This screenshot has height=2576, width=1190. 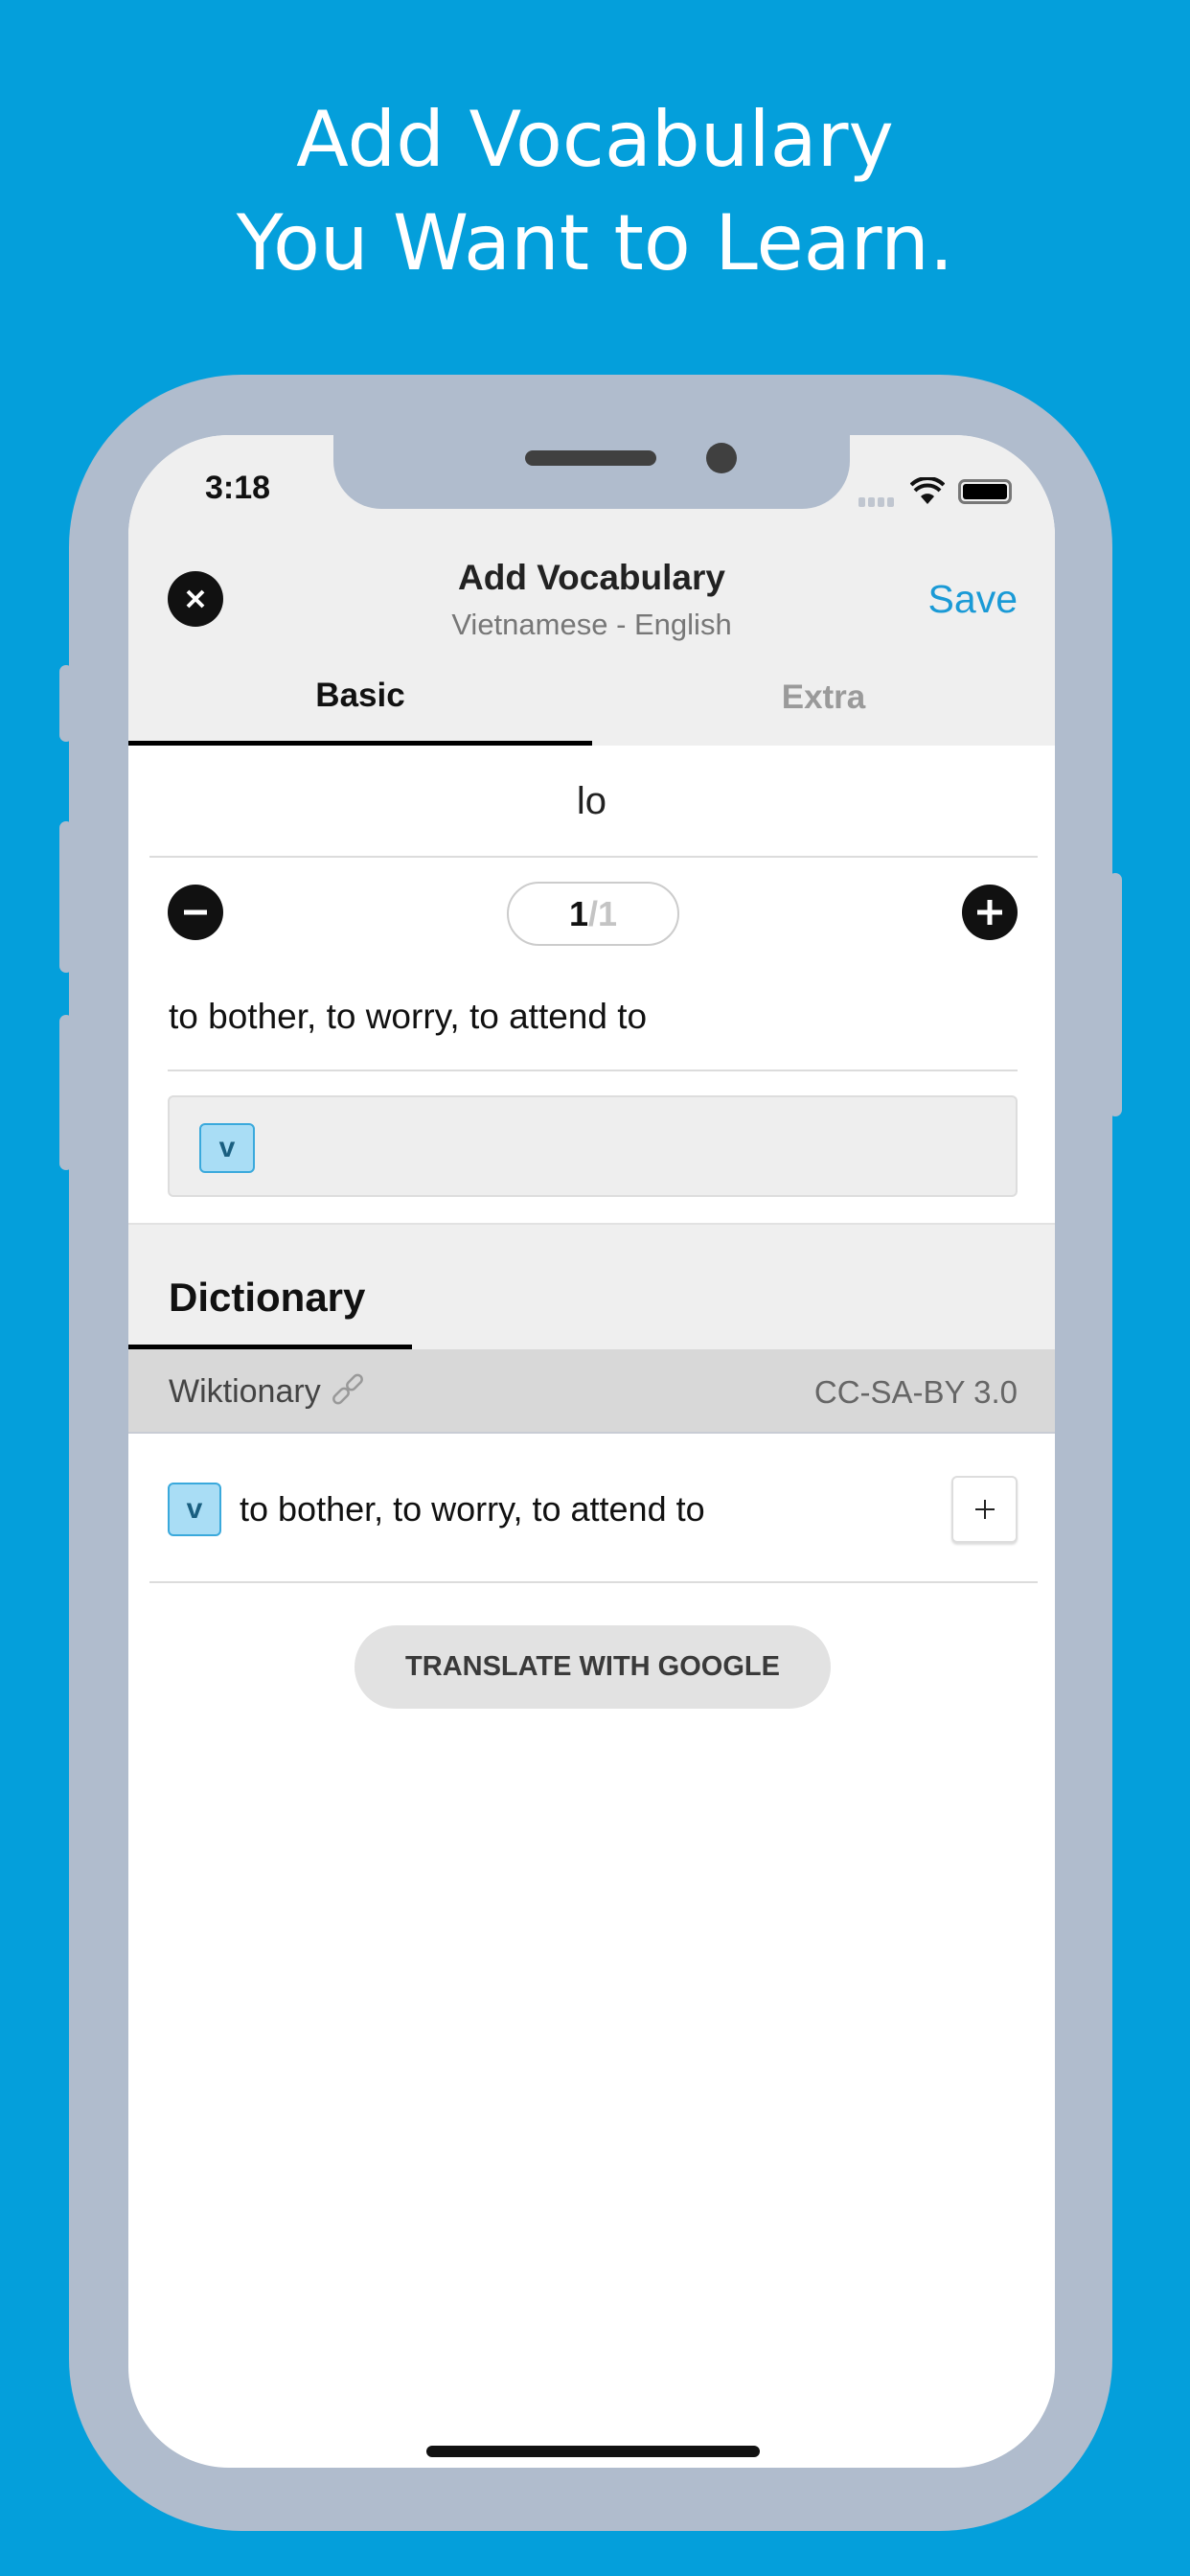 What do you see at coordinates (408, 1017) in the screenshot?
I see `definition-input: to bother, to worry, to attend to` at bounding box center [408, 1017].